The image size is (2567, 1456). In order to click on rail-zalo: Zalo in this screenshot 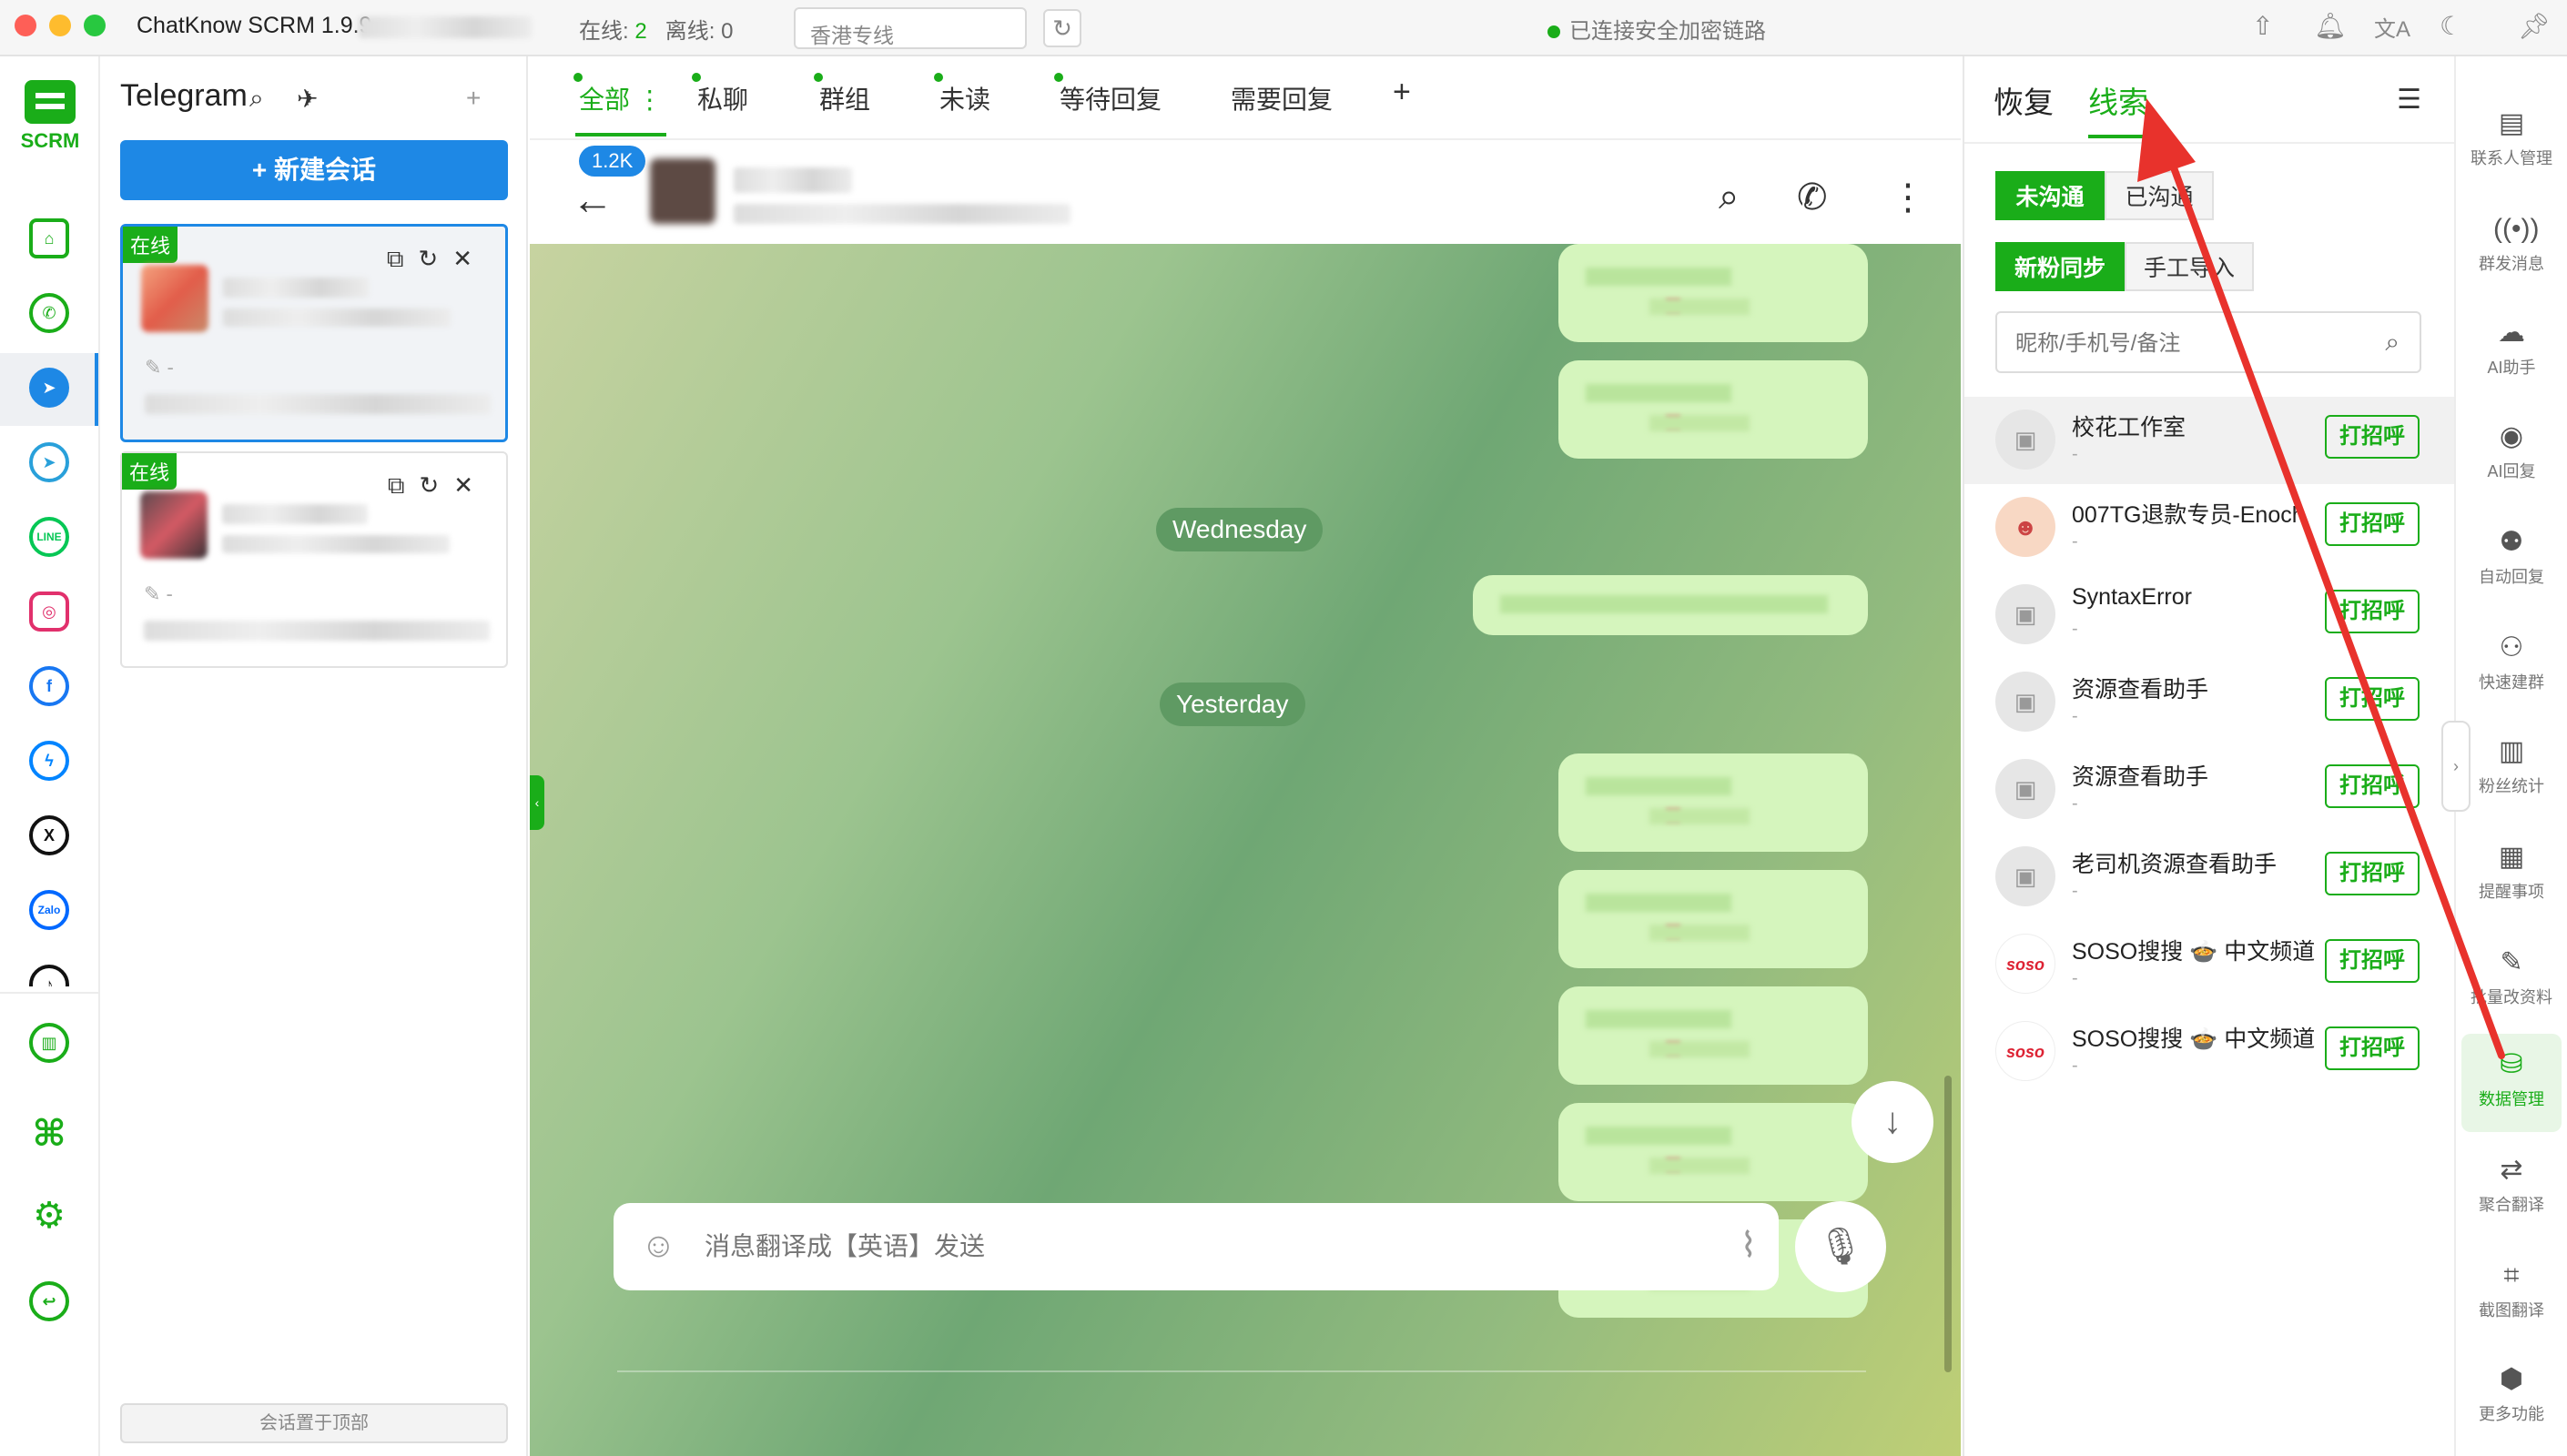, I will do `click(49, 912)`.